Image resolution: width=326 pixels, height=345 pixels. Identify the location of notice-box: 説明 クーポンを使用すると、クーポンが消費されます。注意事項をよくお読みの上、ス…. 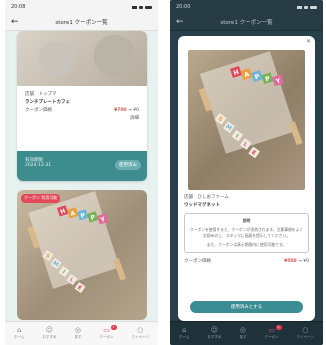
(246, 233).